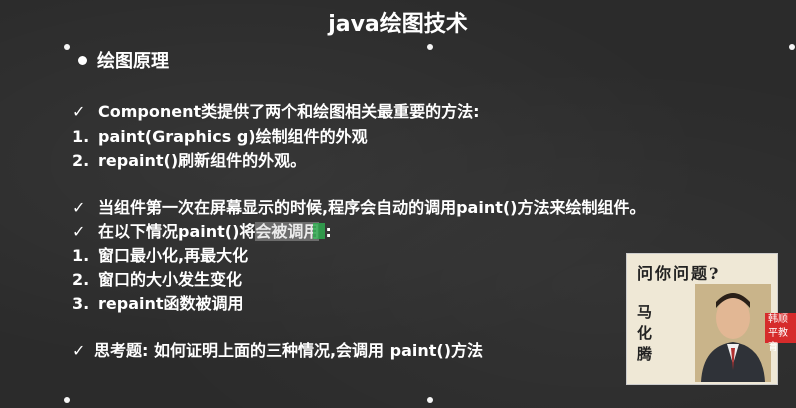 Image resolution: width=796 pixels, height=408 pixels. Describe the element at coordinates (645, 333) in the screenshot. I see `video-name-text: 马化腾` at that location.